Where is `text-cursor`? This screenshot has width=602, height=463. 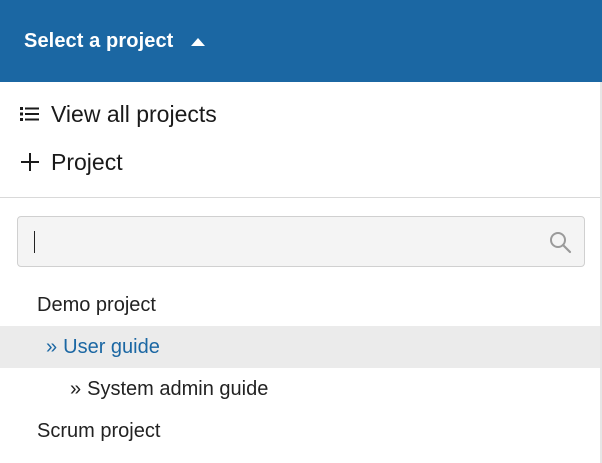
text-cursor is located at coordinates (34, 242).